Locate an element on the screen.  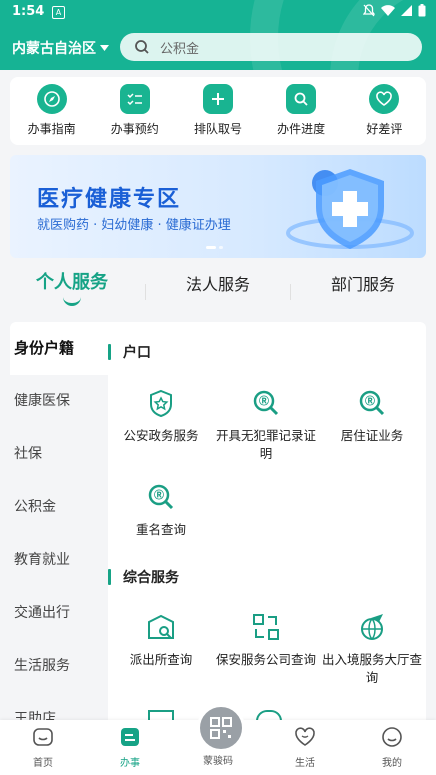
status-time: 1:54 is located at coordinates (28, 11).